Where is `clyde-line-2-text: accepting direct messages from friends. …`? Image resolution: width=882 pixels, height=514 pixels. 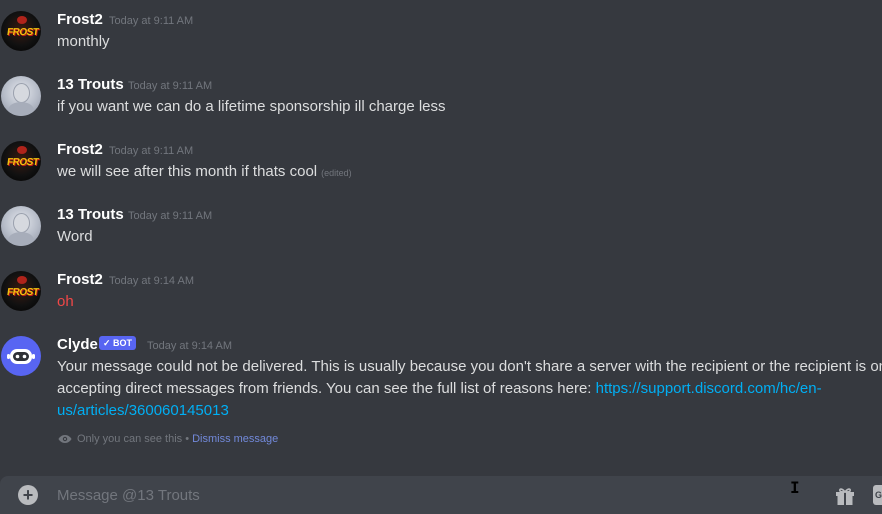 clyde-line-2-text: accepting direct messages from friends. … is located at coordinates (326, 388).